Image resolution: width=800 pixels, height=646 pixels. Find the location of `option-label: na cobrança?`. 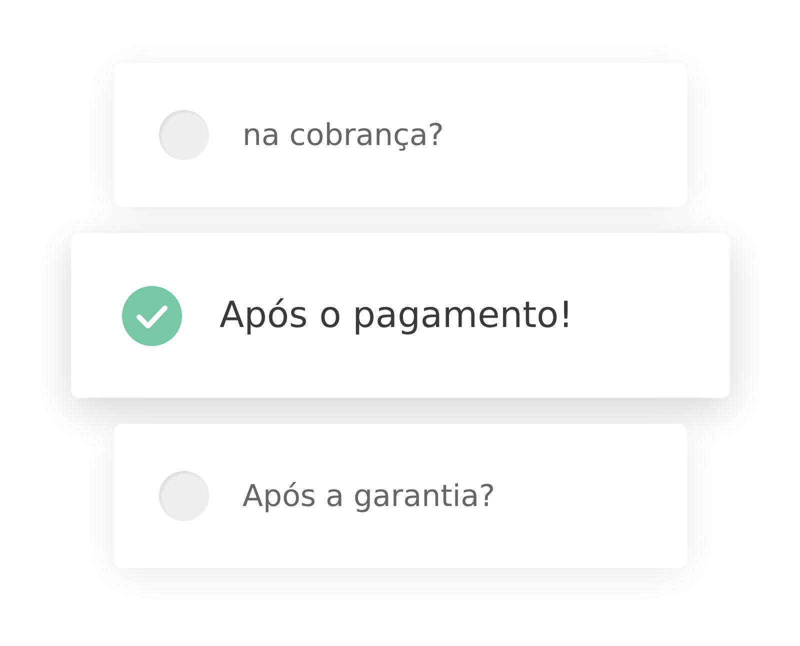

option-label: na cobrança? is located at coordinates (343, 135).